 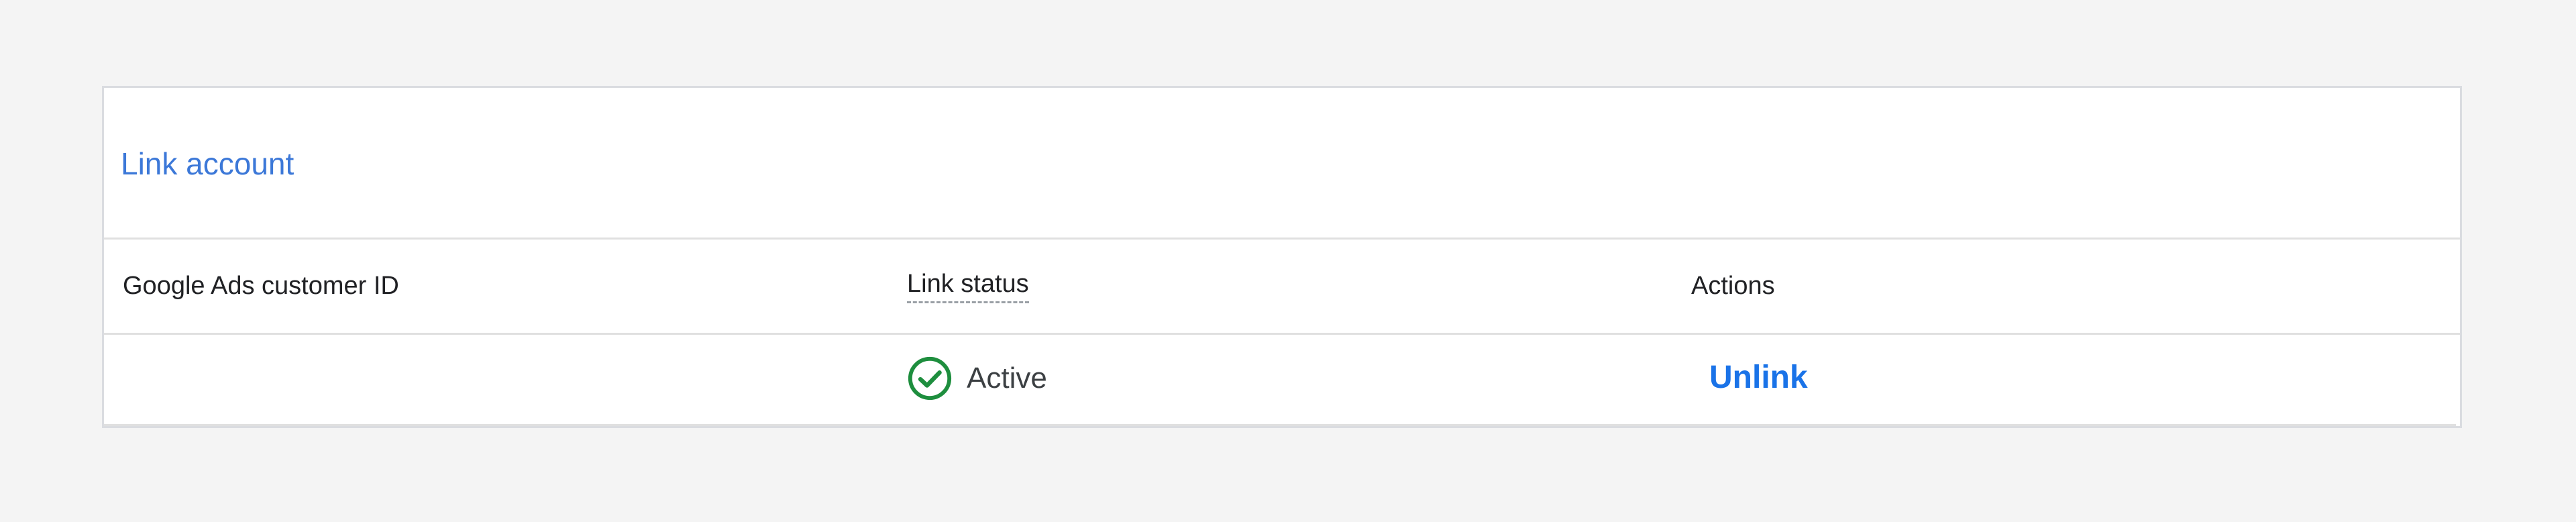 I want to click on column-header-link-status: Link status, so click(x=968, y=286).